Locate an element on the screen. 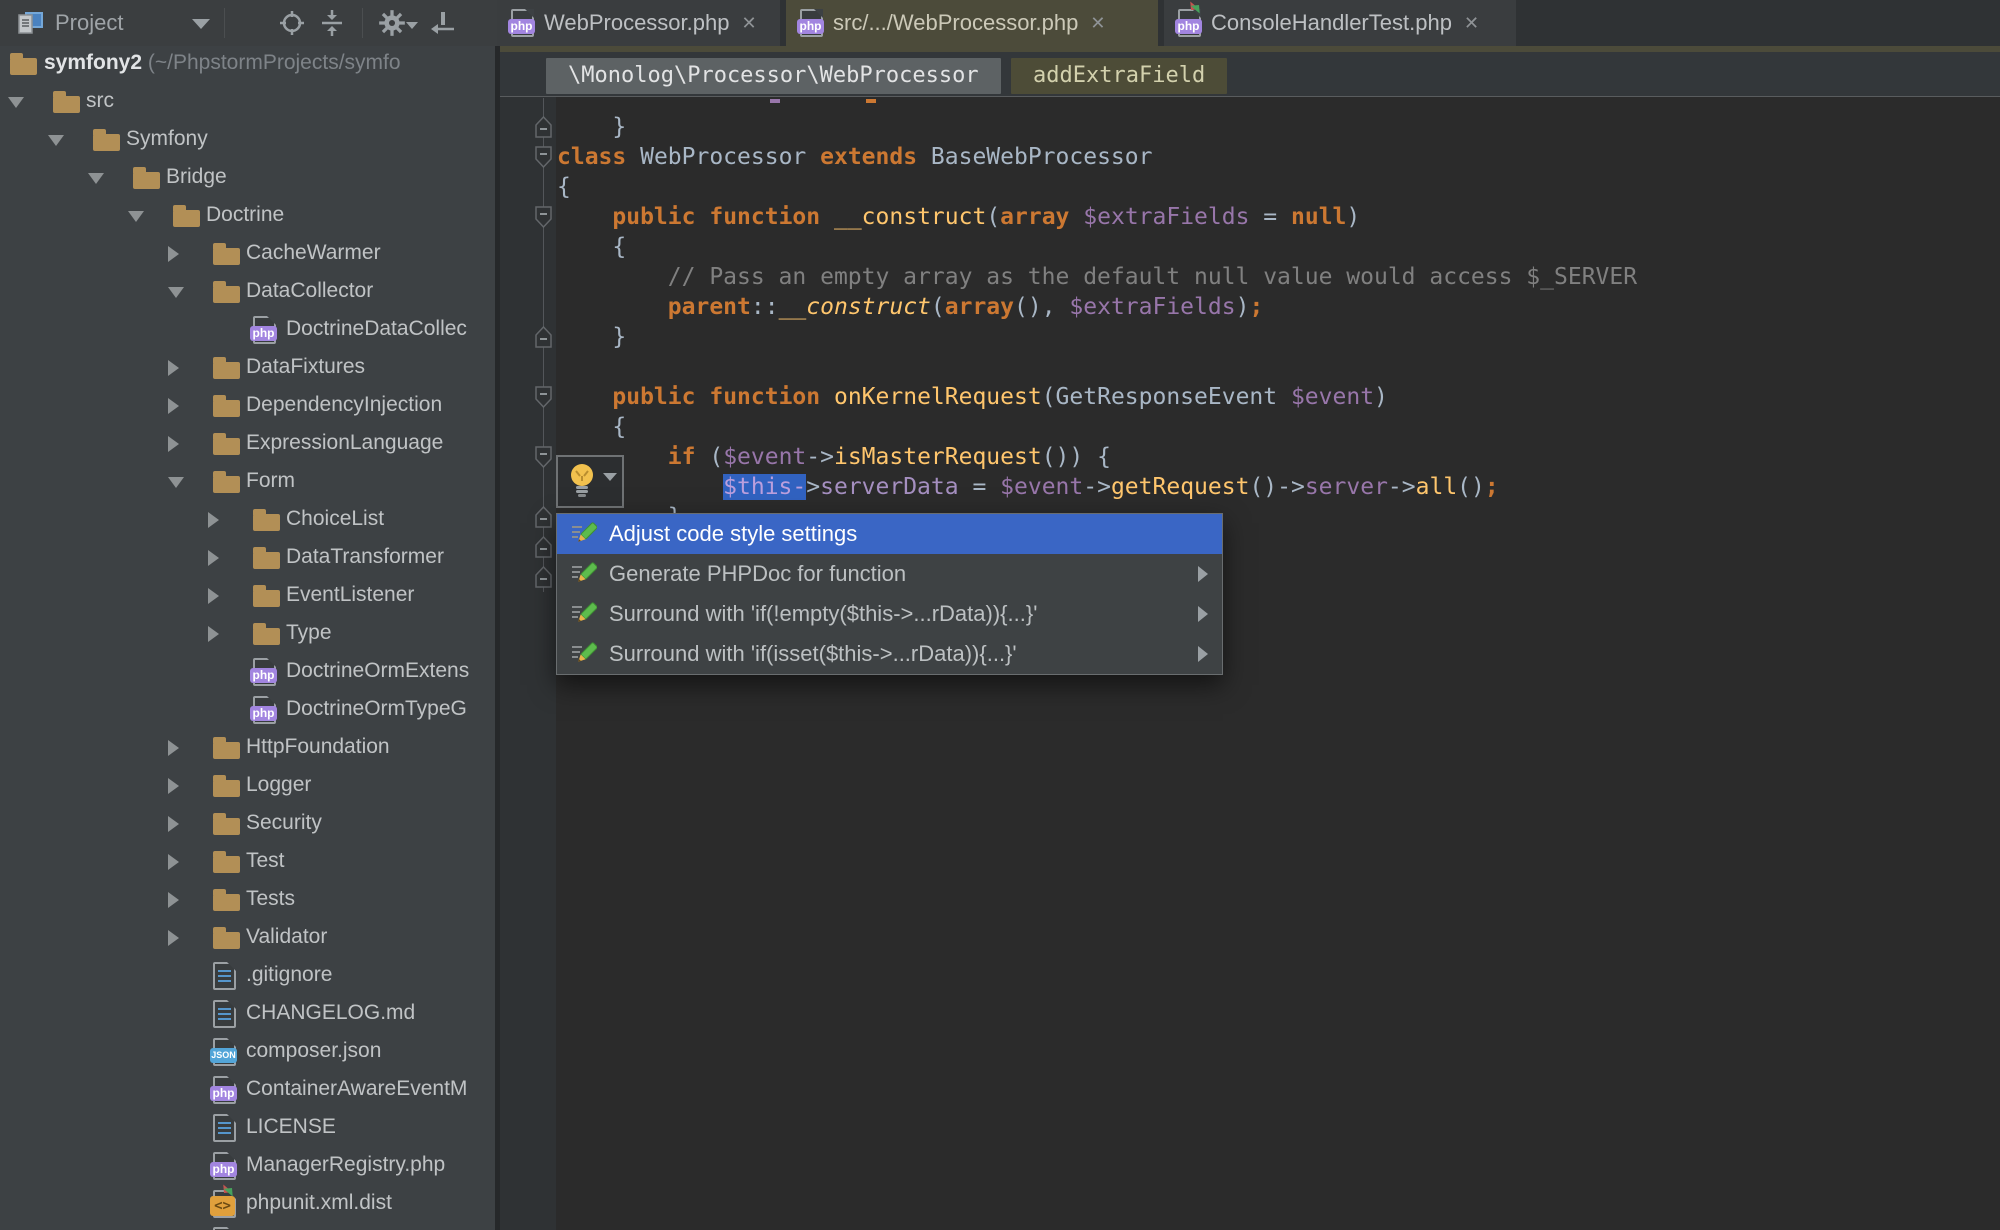 The height and width of the screenshot is (1230, 2000). editor-tab: php WebProcessor.php ✕ is located at coordinates (638, 23).